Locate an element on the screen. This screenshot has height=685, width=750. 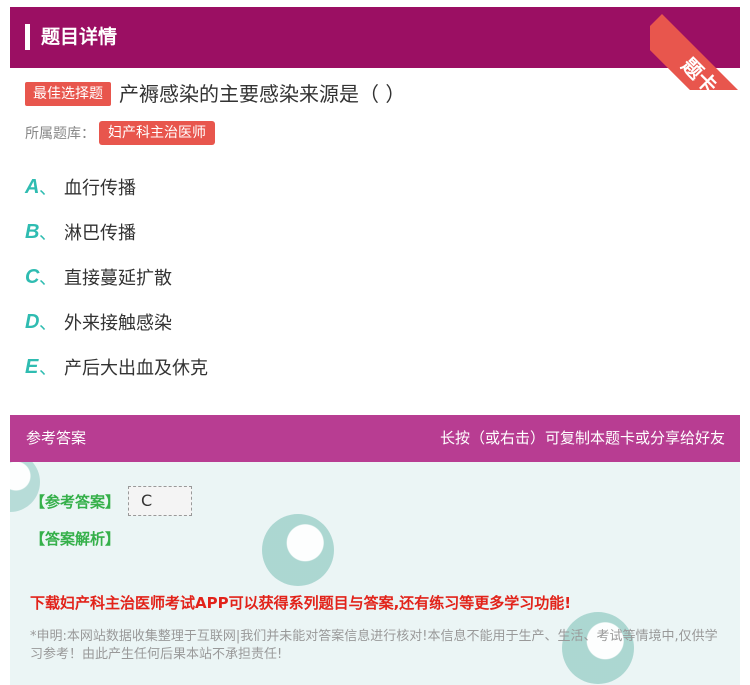
answer-row: 【参考答案】 C is located at coordinates (111, 501).